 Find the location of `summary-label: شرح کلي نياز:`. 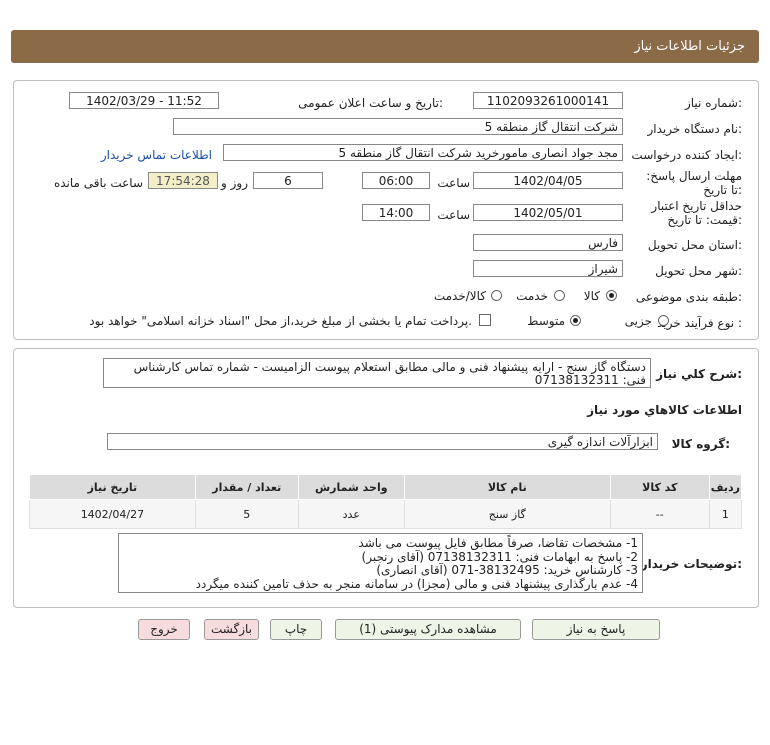

summary-label: شرح کلي نياز: is located at coordinates (699, 374).